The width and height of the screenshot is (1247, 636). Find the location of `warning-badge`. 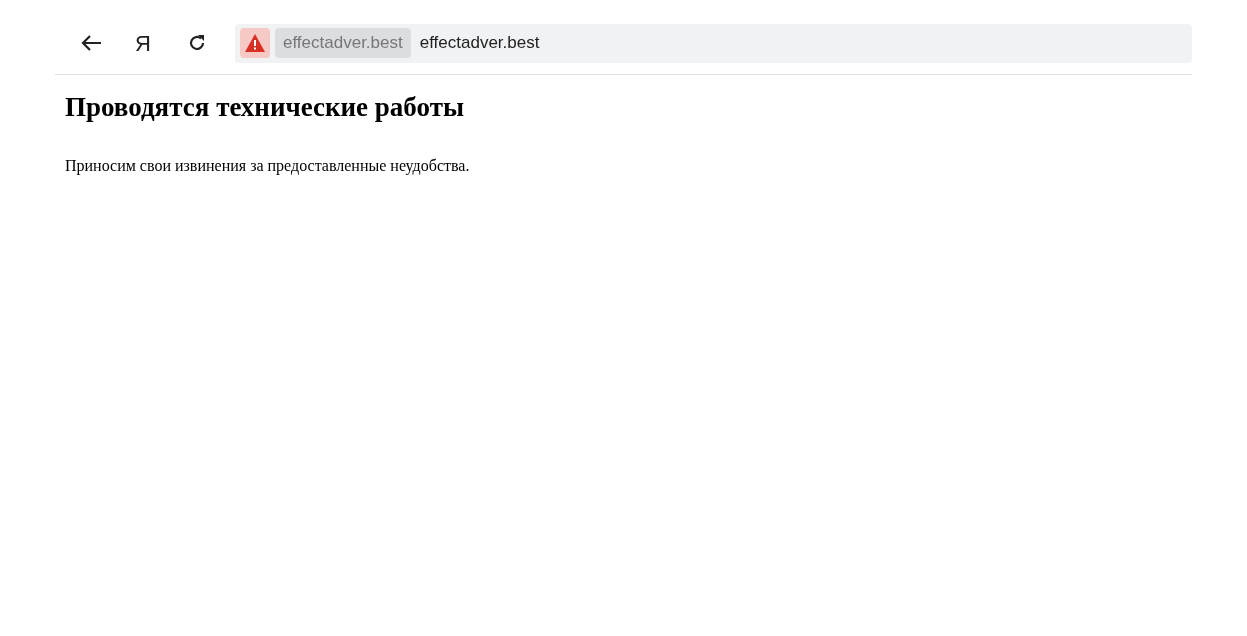

warning-badge is located at coordinates (255, 43).